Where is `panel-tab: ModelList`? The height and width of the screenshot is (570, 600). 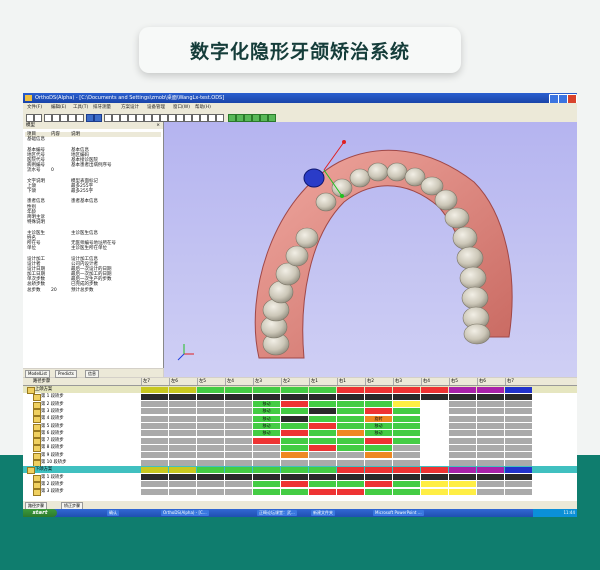 panel-tab: ModelList is located at coordinates (38, 374).